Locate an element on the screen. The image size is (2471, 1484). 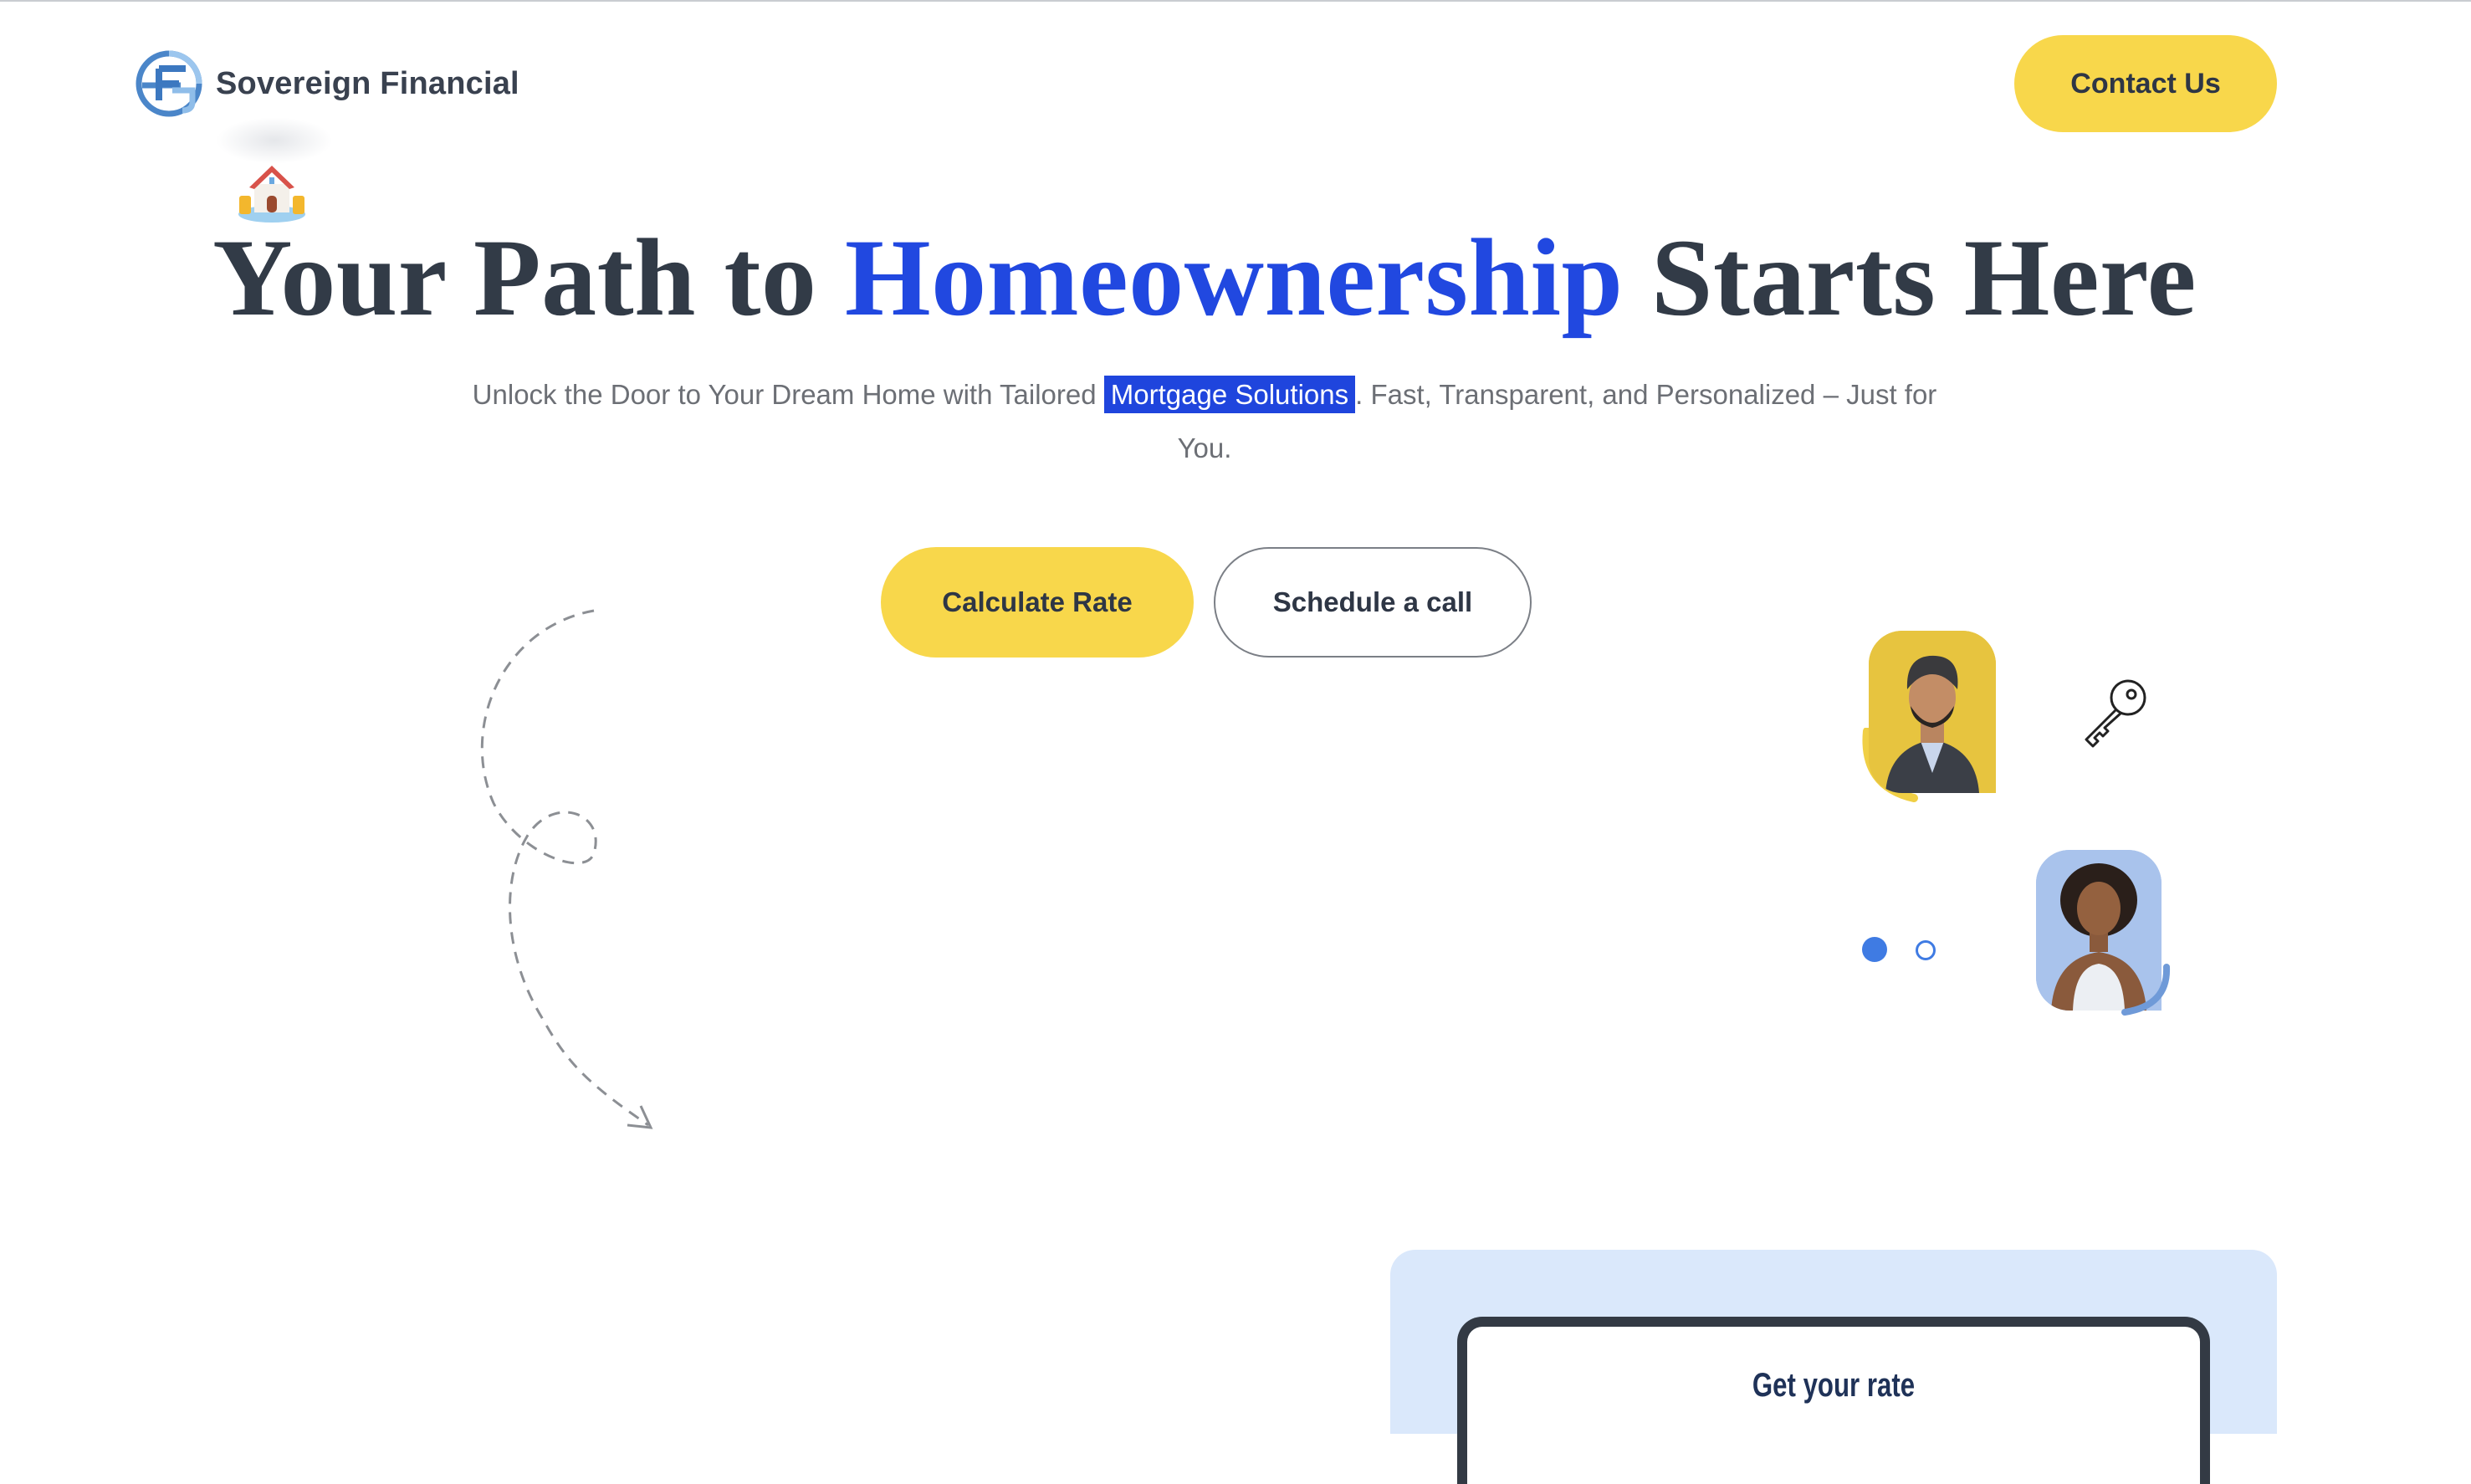
rate-card-device: Get your rate is located at coordinates (1833, 1400).